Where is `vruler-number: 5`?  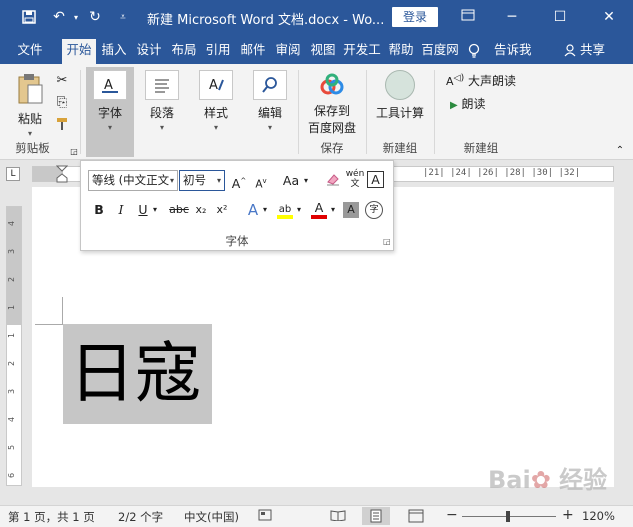 vruler-number: 5 is located at coordinates (12, 447).